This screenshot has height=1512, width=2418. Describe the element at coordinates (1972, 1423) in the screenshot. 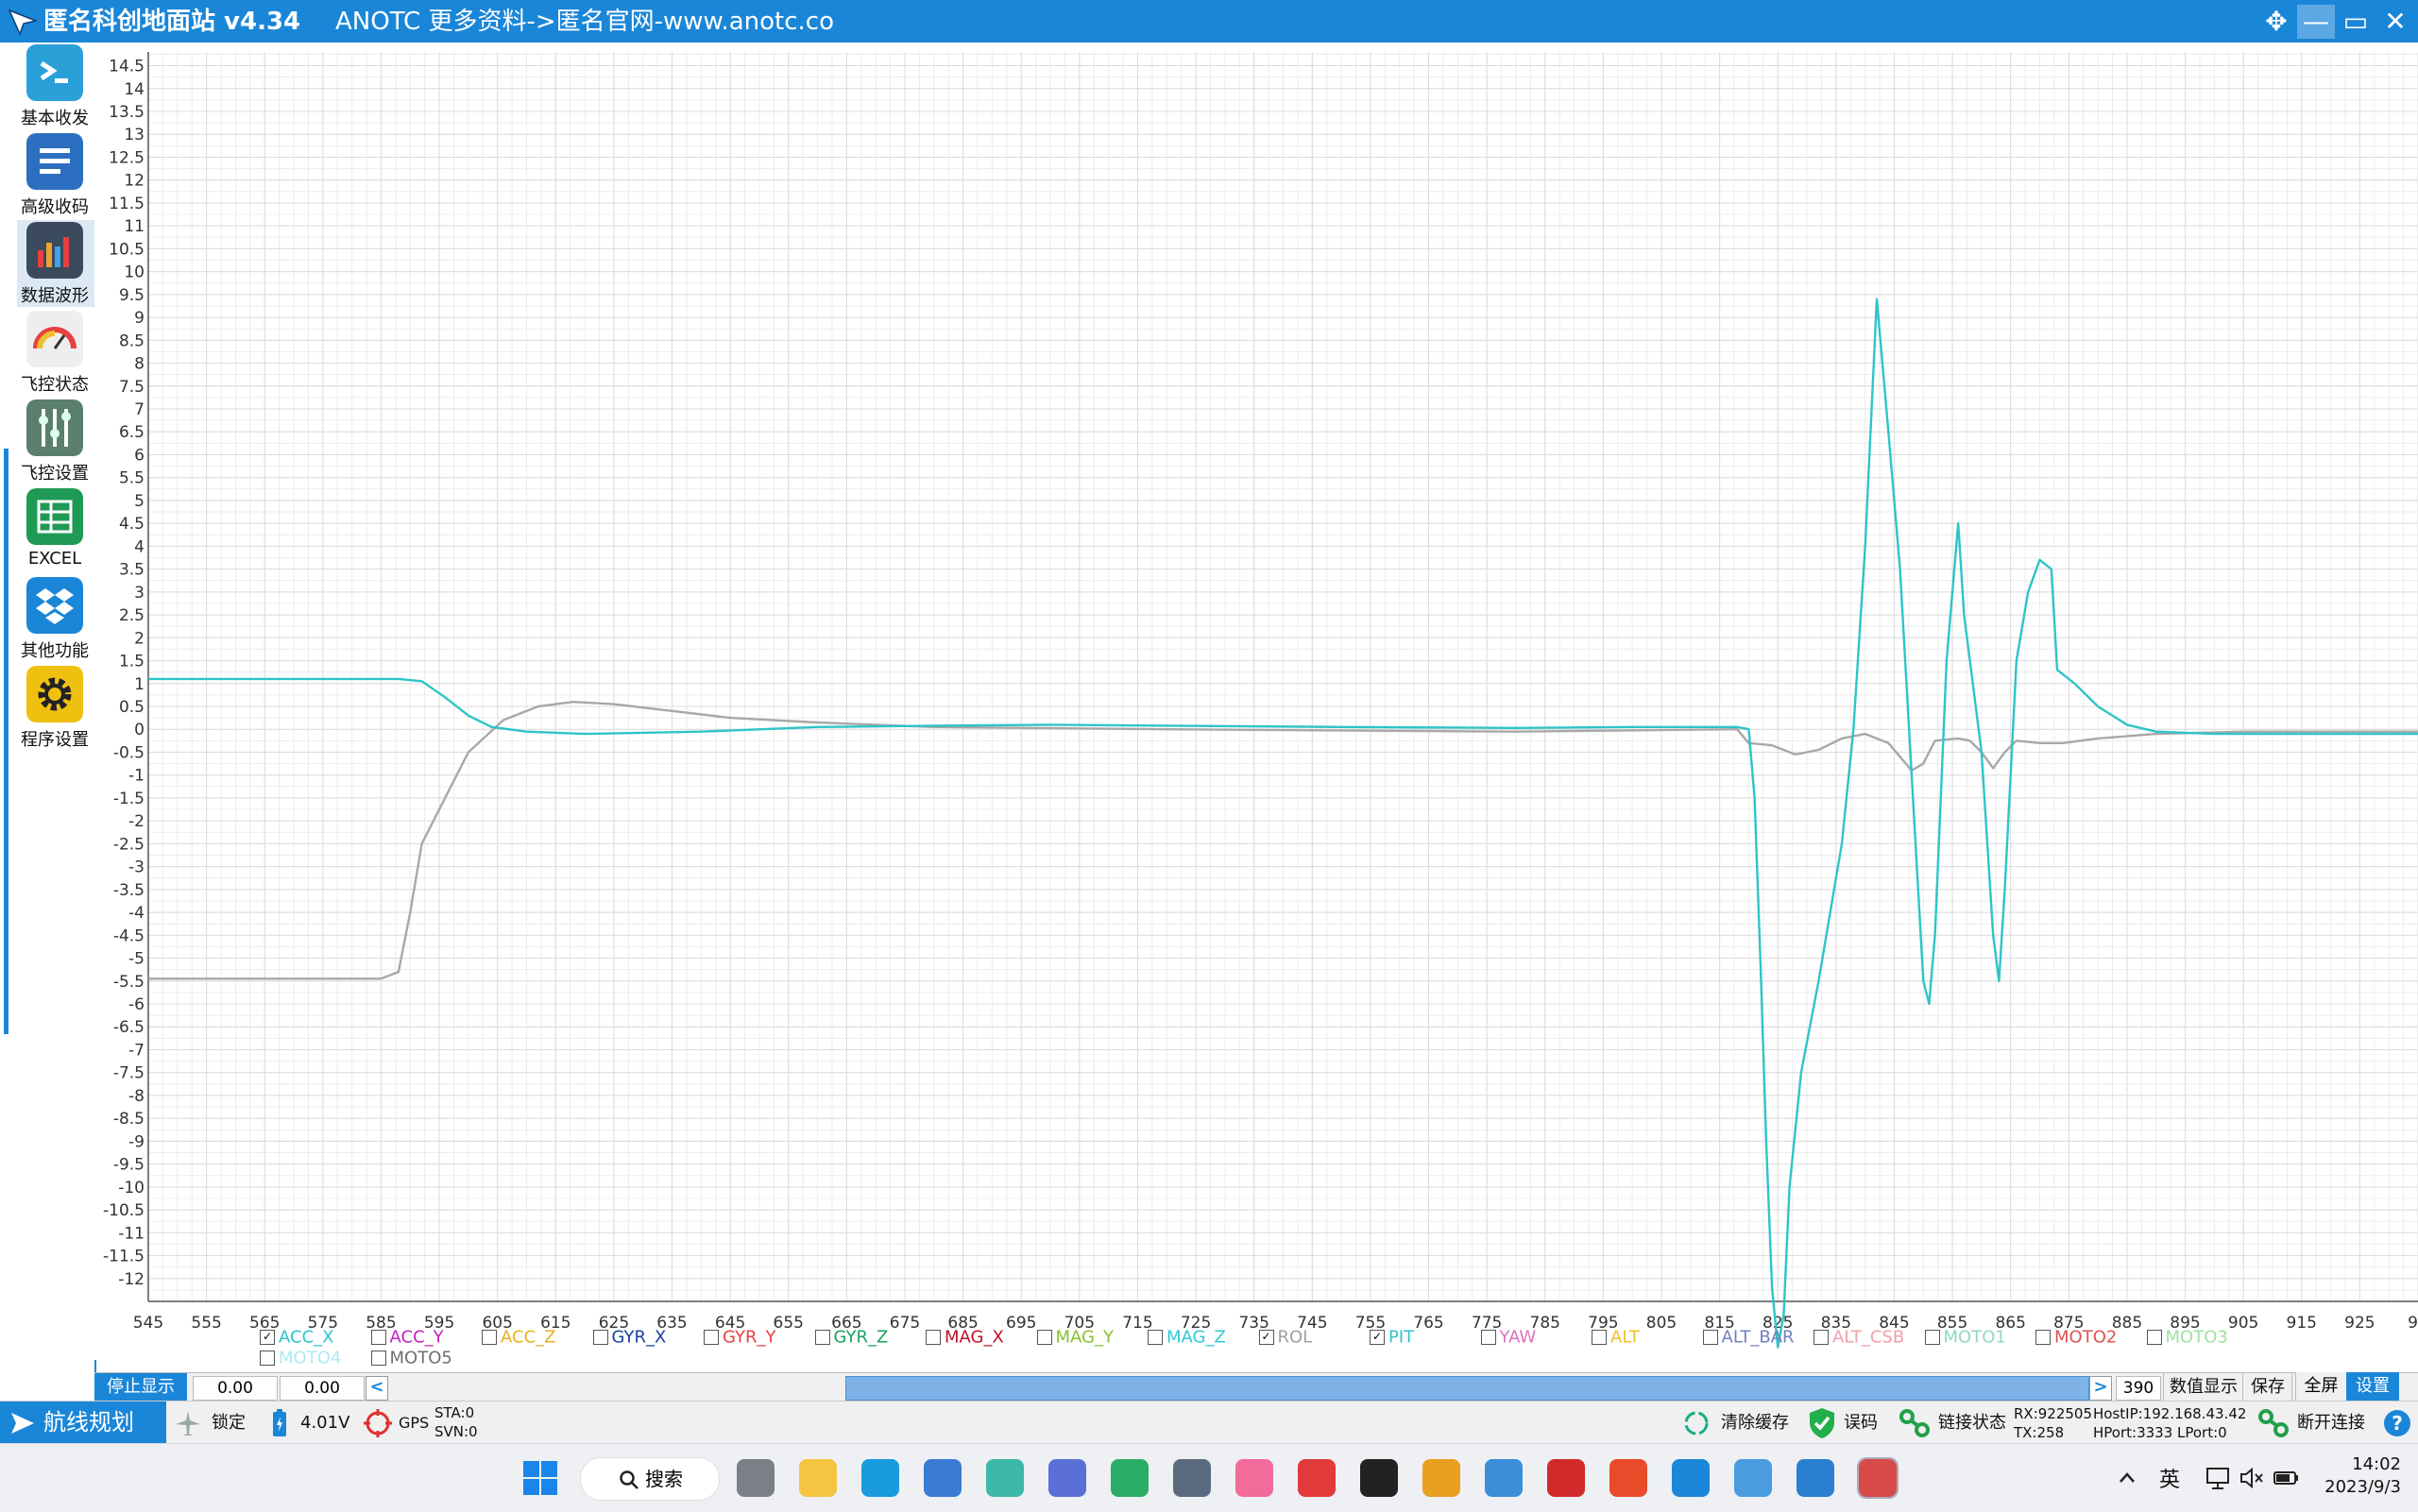

I see `link-status-button: 链接状态` at that location.